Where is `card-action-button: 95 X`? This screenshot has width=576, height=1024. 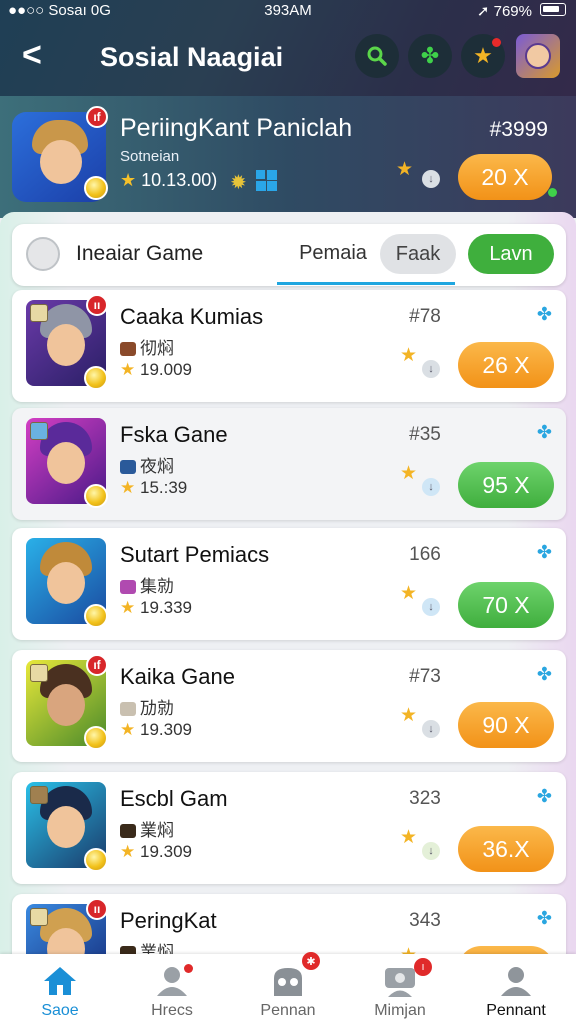 card-action-button: 95 X is located at coordinates (506, 485).